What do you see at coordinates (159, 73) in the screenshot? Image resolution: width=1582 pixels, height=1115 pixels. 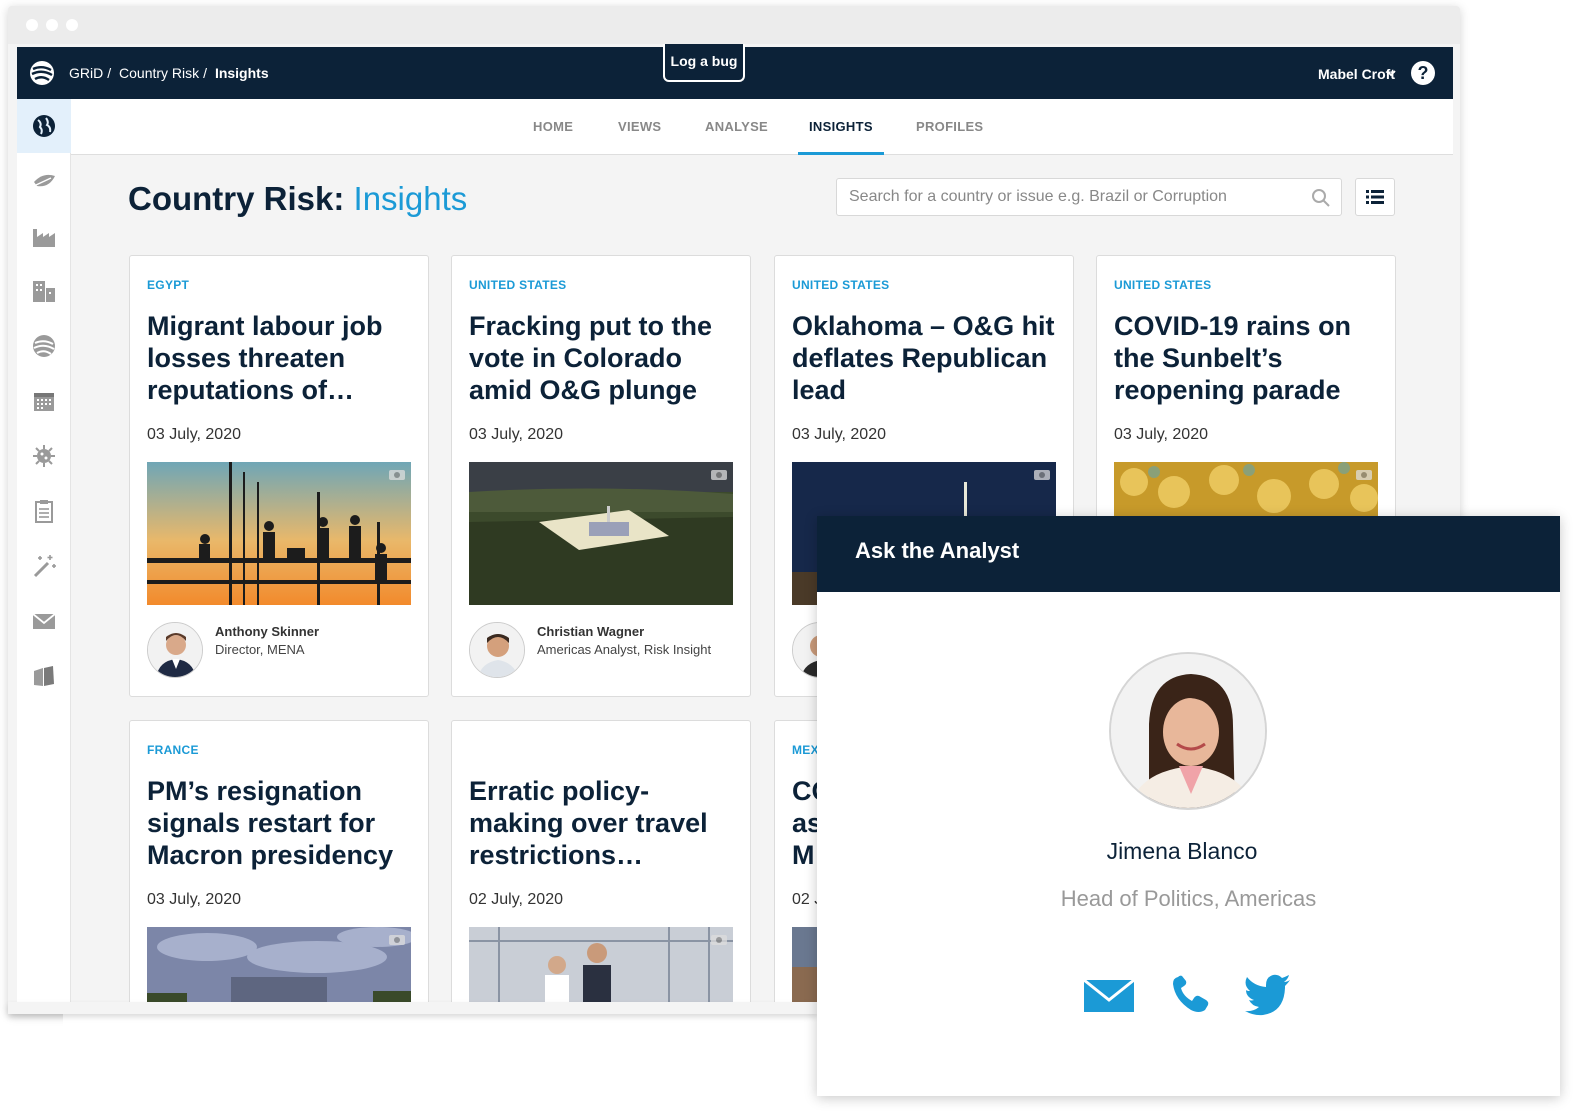 I see `breadcrumb-country-risk: Country Risk` at bounding box center [159, 73].